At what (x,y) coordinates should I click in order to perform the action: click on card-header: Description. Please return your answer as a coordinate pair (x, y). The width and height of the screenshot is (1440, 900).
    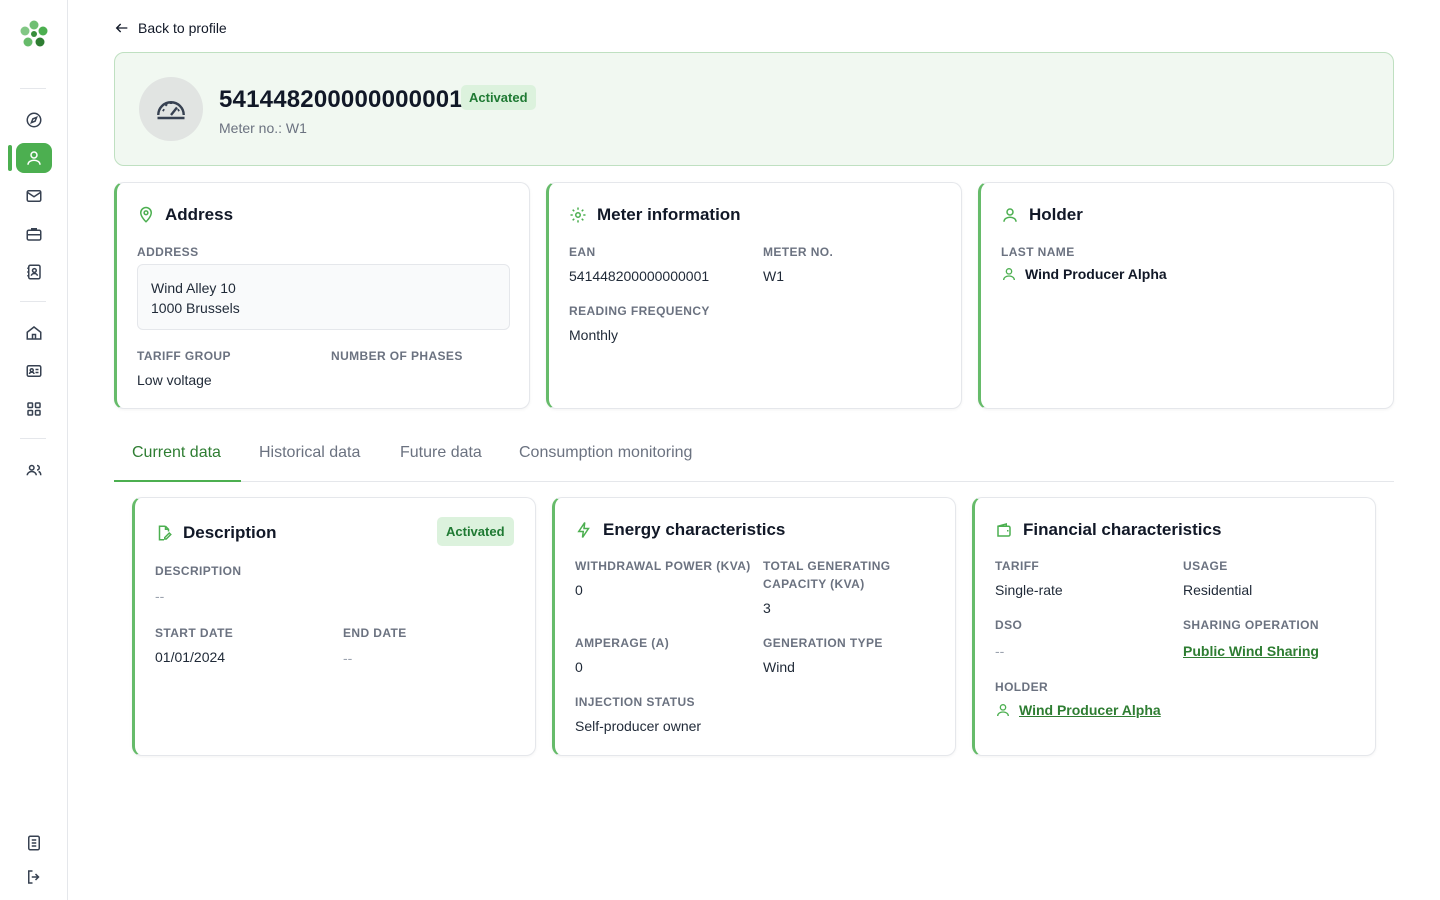
    Looking at the image, I should click on (216, 533).